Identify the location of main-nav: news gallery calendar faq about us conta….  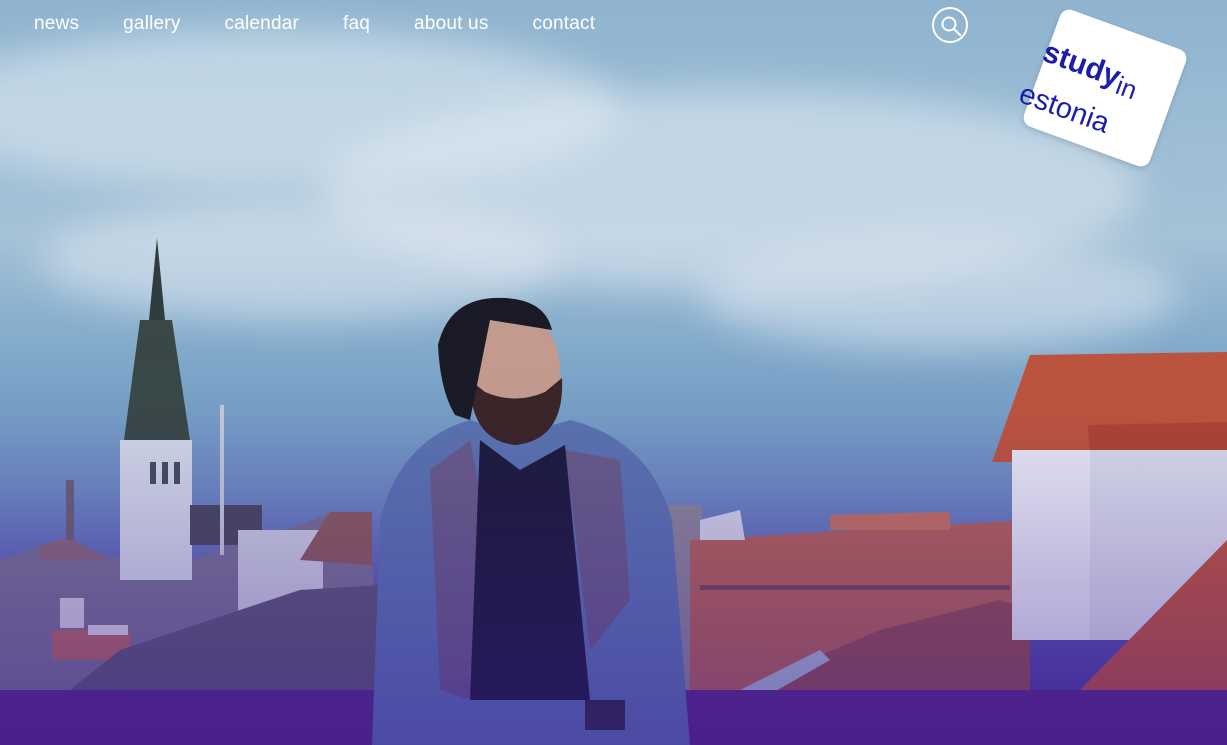
(314, 24).